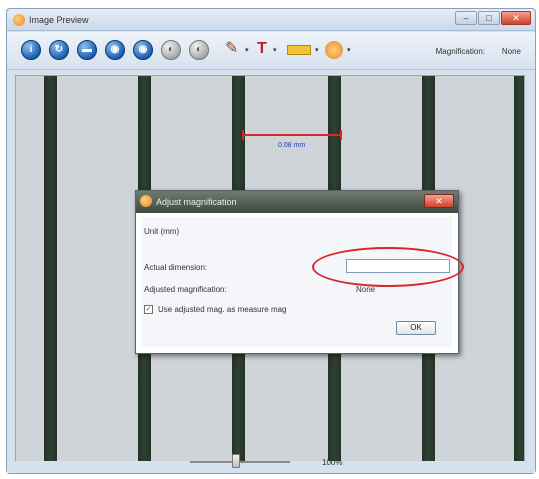 This screenshot has height=479, width=539. I want to click on save-icon: ▬, so click(87, 50).